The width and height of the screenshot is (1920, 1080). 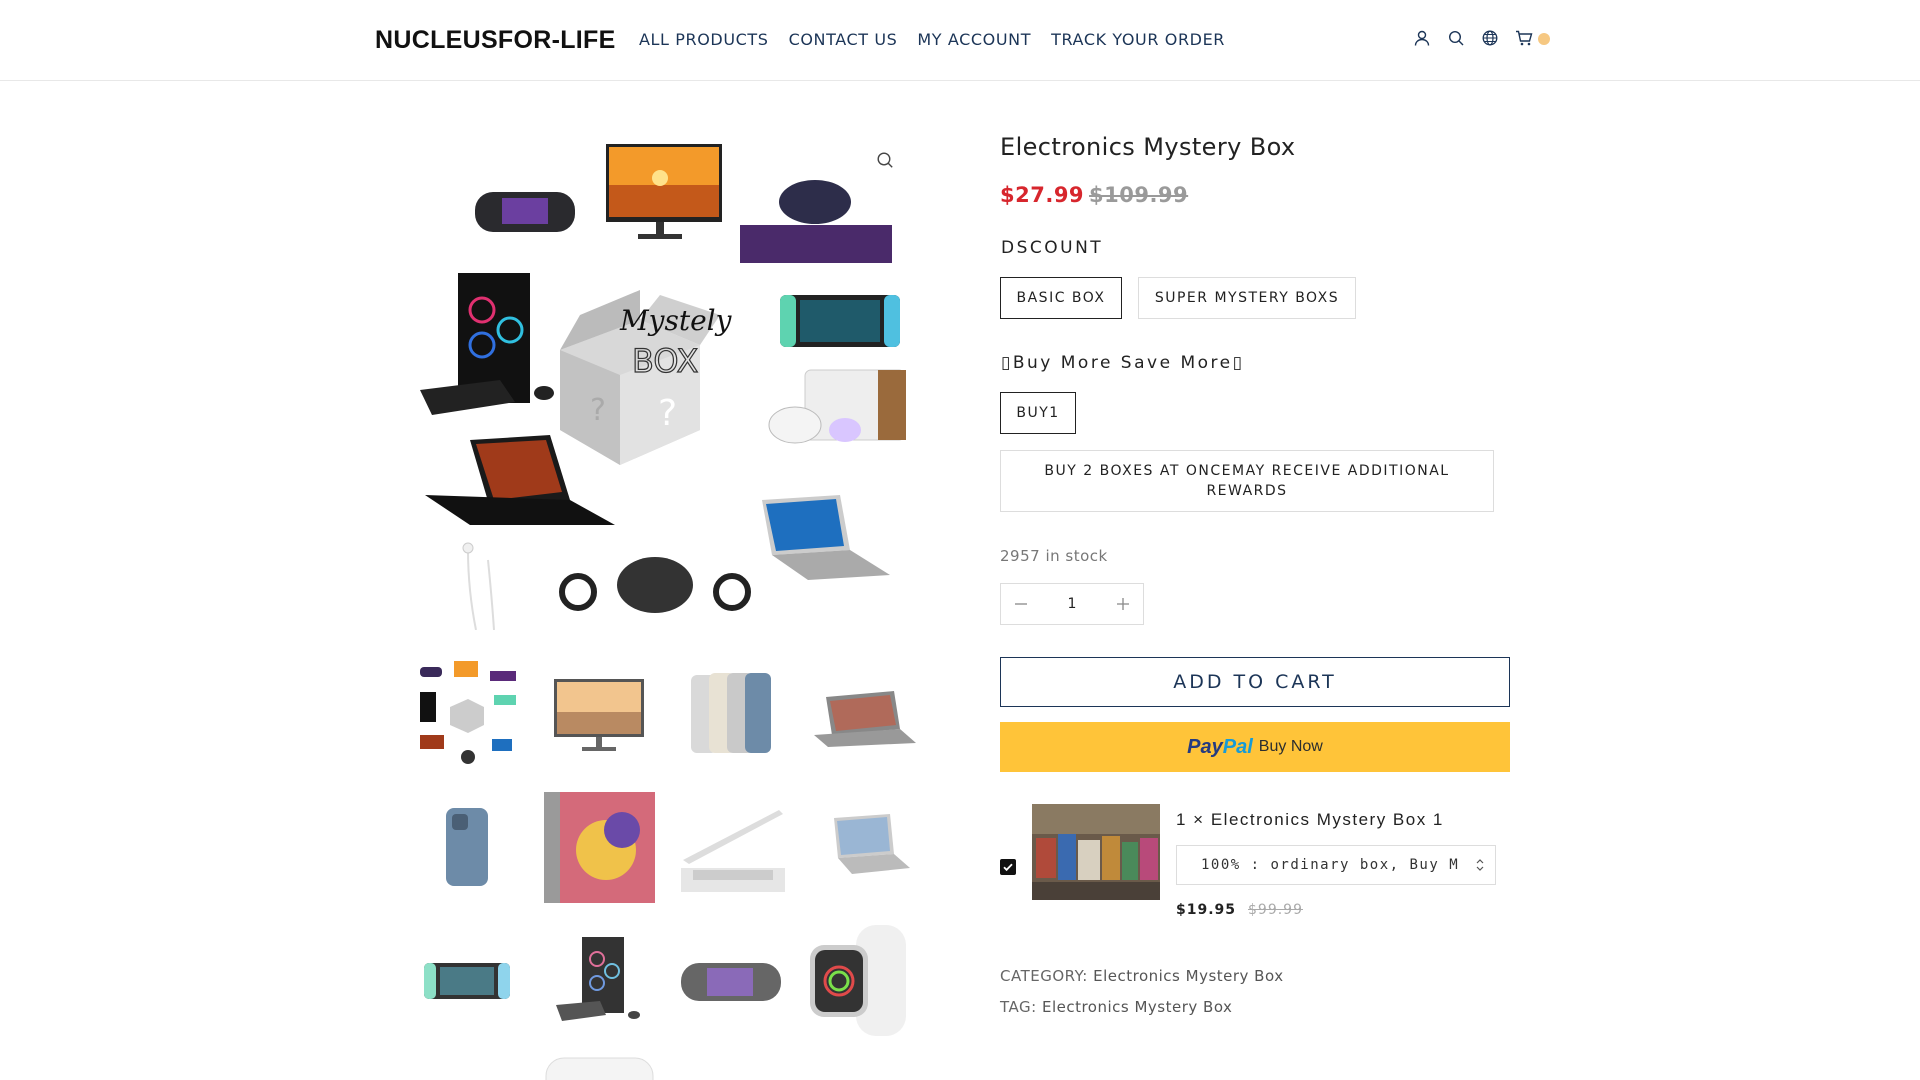 I want to click on product-category: CATEGORY: Electronics Mystery Box, so click(x=1142, y=976).